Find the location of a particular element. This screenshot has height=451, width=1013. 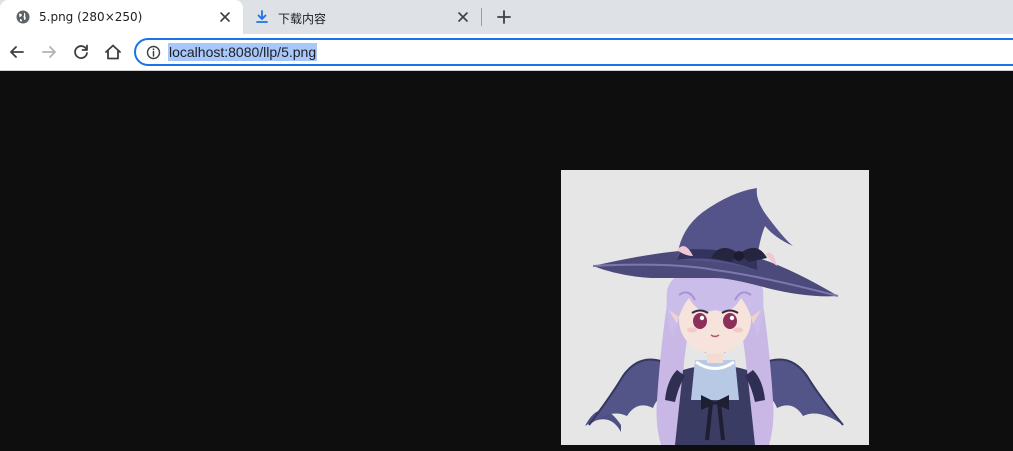

info-icon is located at coordinates (153, 52).